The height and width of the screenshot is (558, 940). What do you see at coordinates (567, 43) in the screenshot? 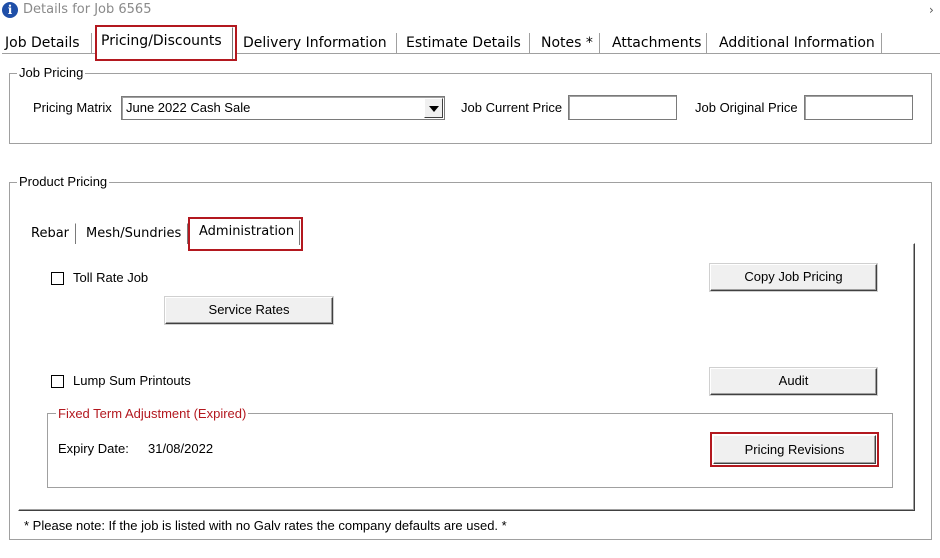
I see `tab-notes: Notes *` at bounding box center [567, 43].